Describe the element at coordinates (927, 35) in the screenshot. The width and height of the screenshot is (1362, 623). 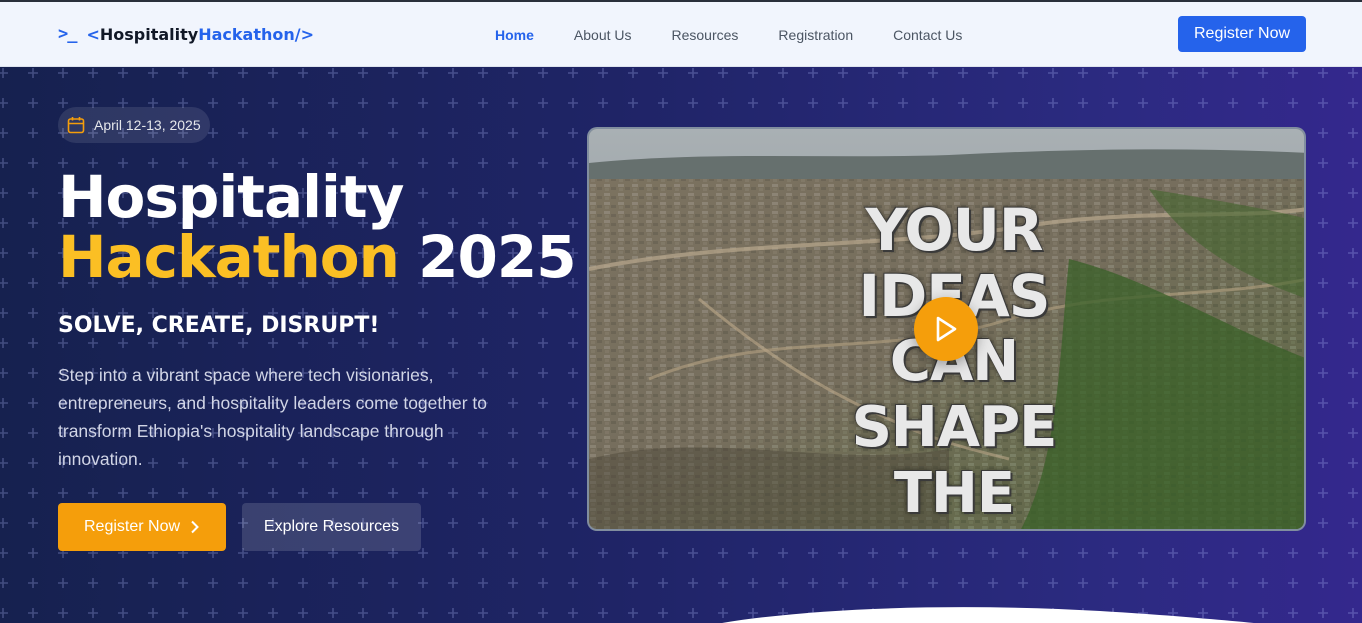
I see `nav-link-contact-us: Contact Us` at that location.